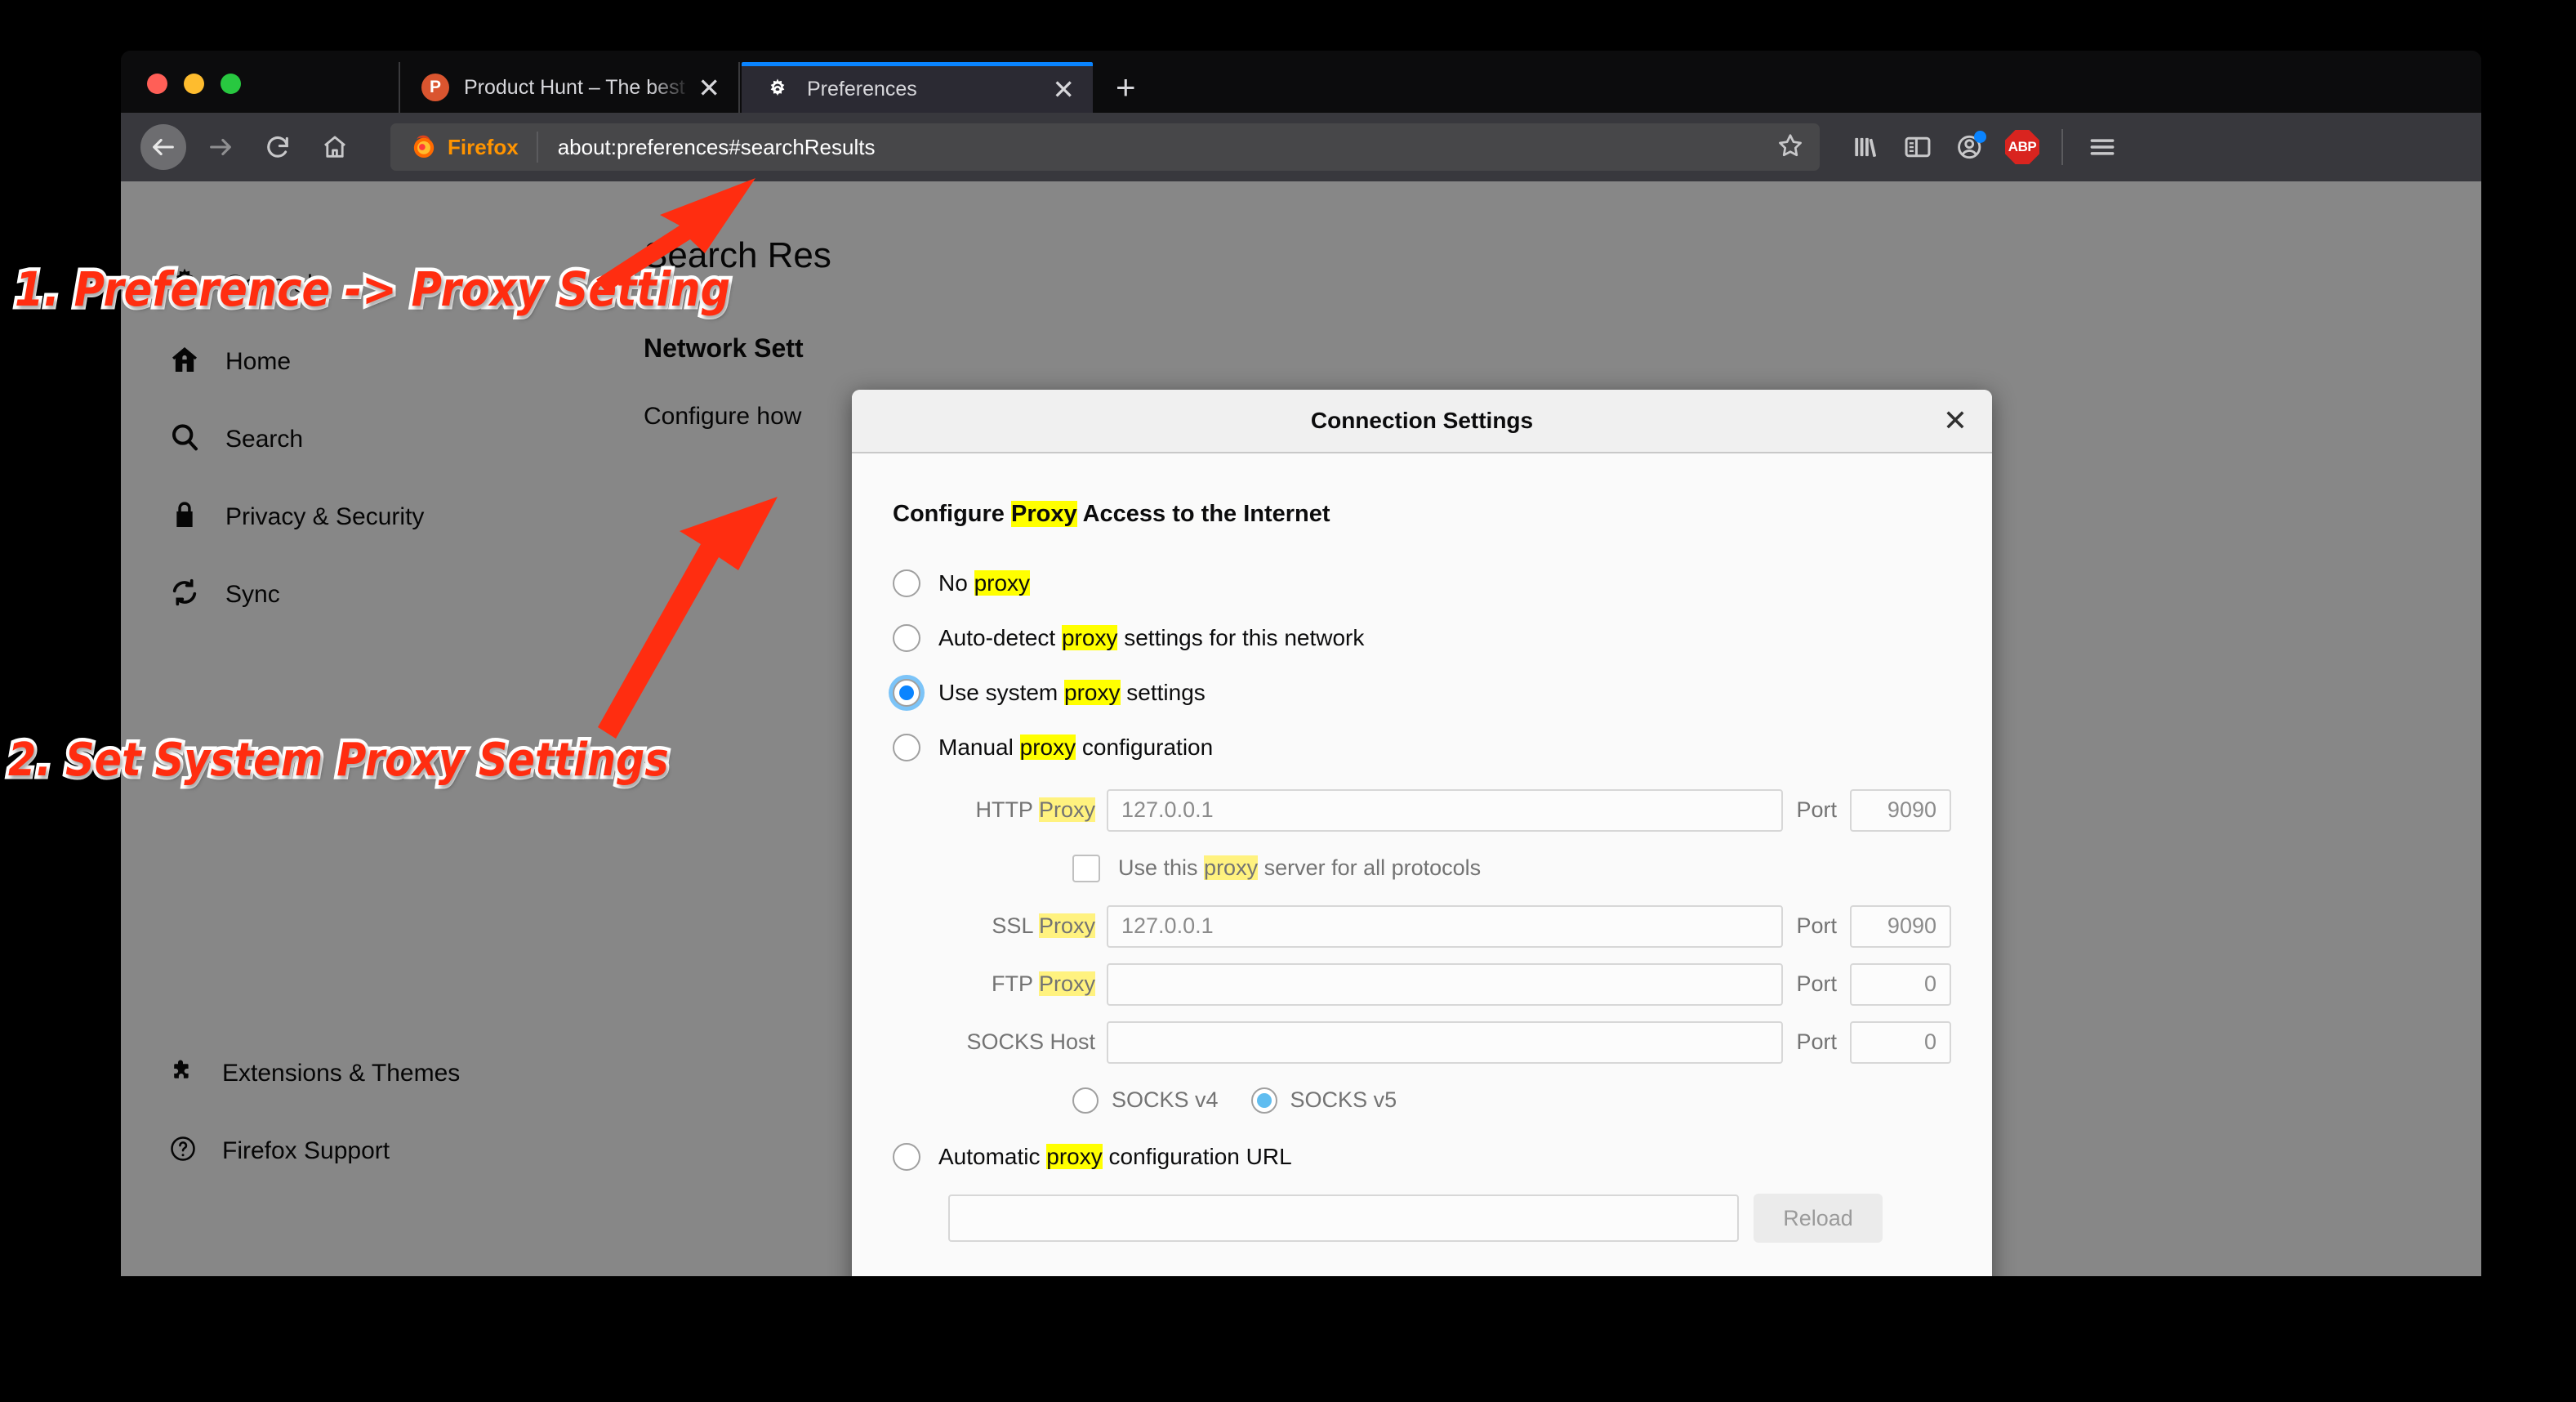 The width and height of the screenshot is (2576, 1402). Describe the element at coordinates (906, 637) in the screenshot. I see `radio-auto-detect-proxy` at that location.